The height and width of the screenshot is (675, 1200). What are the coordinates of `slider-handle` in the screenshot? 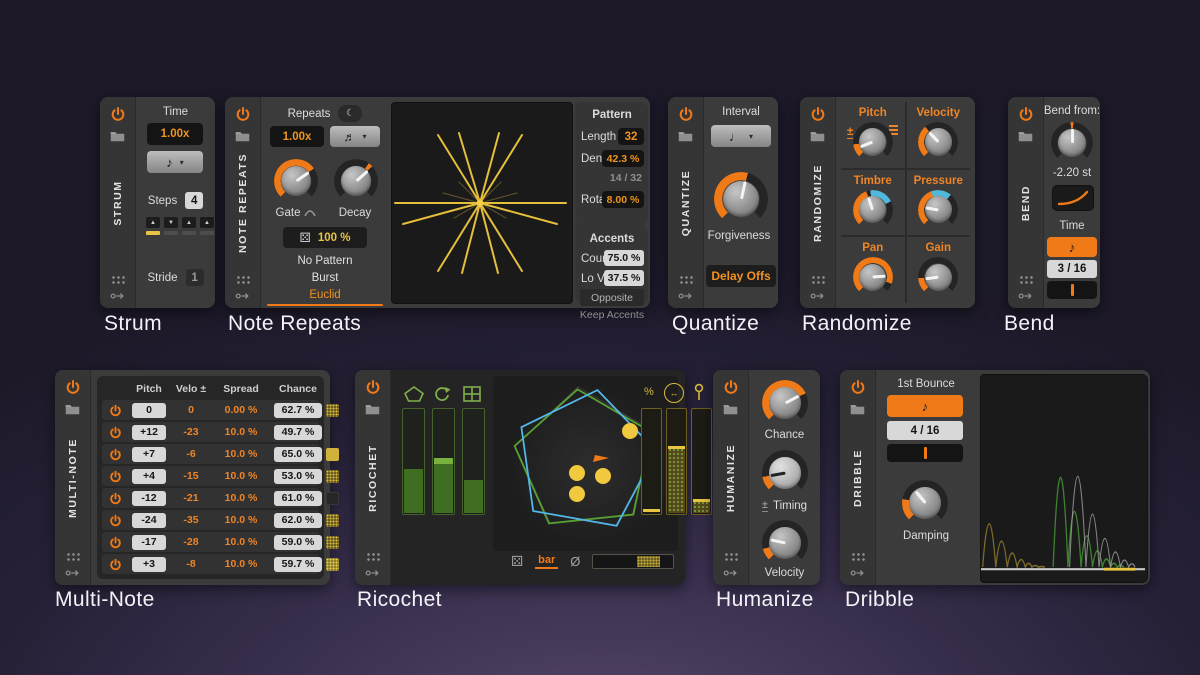 It's located at (443, 460).